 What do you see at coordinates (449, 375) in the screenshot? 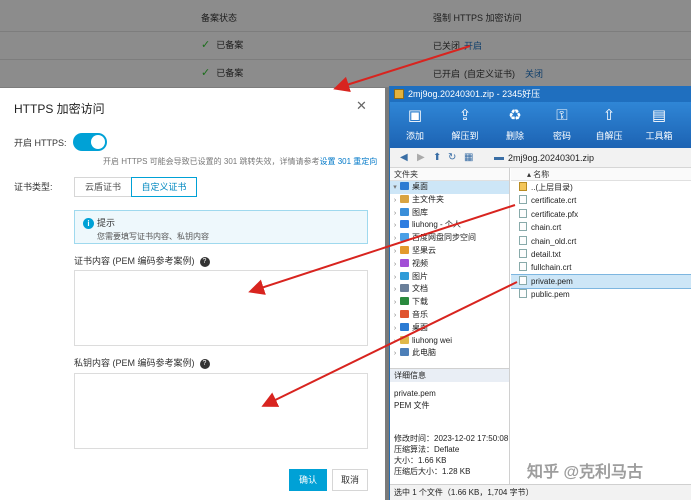
I see `details-header: 详细信息` at bounding box center [449, 375].